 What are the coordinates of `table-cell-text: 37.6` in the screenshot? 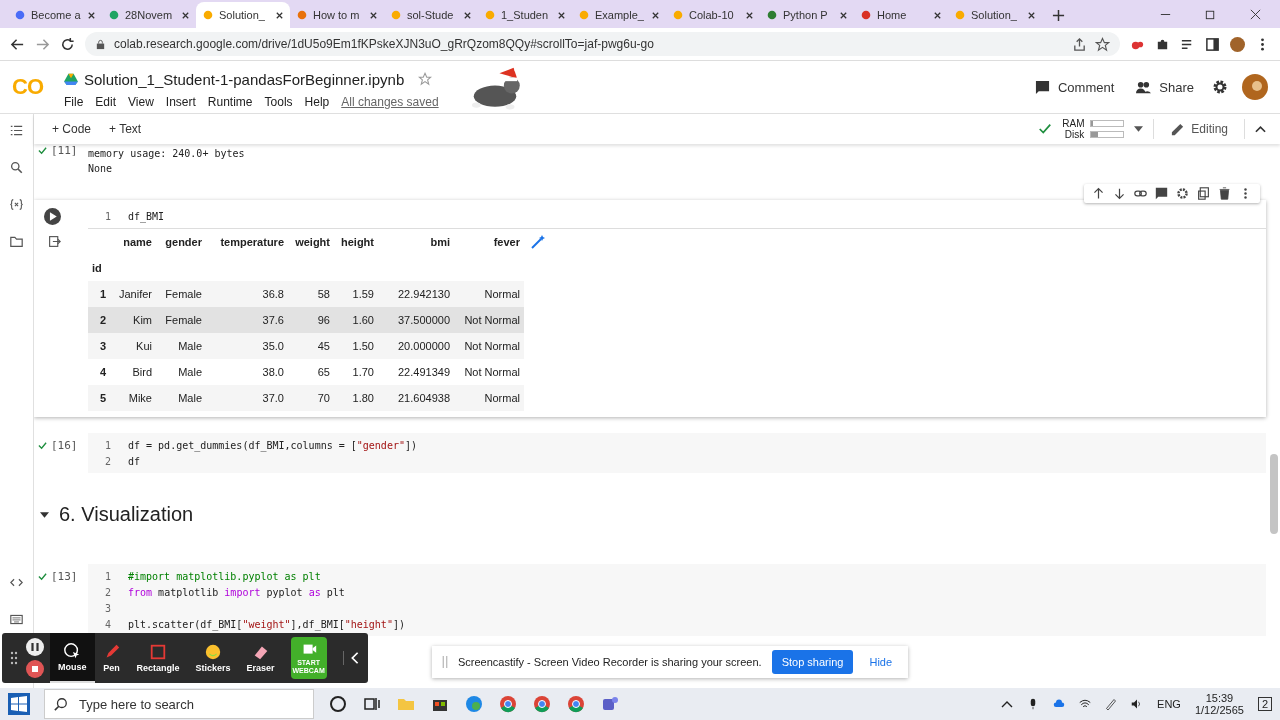 It's located at (273, 320).